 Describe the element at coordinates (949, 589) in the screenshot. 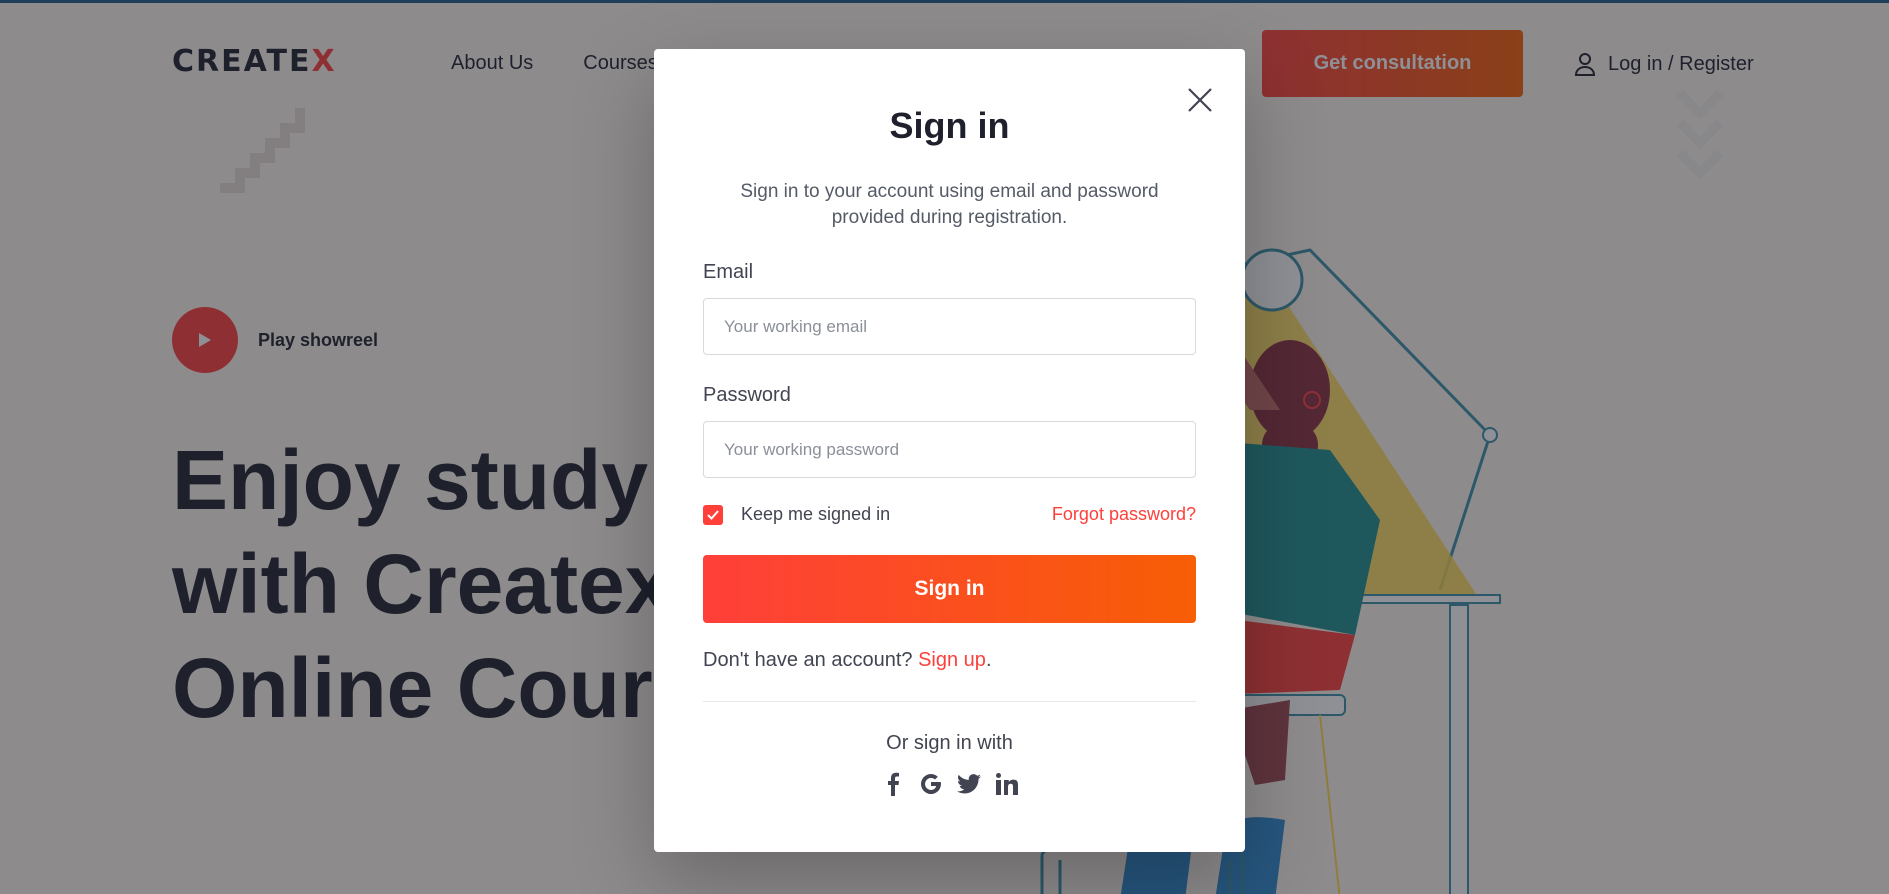

I see `sign-in-button: Sign in` at that location.